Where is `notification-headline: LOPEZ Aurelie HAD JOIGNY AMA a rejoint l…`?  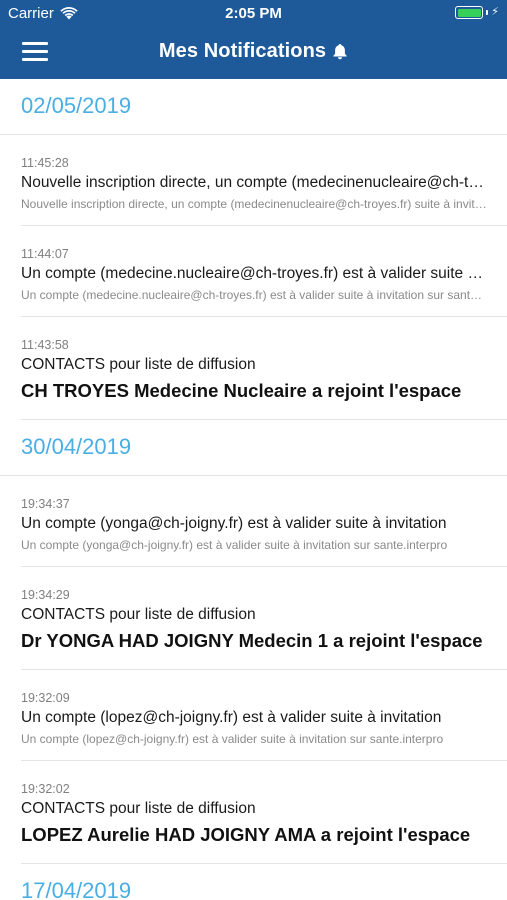
notification-headline: LOPEZ Aurelie HAD JOIGNY AMA a rejoint l… is located at coordinates (246, 834).